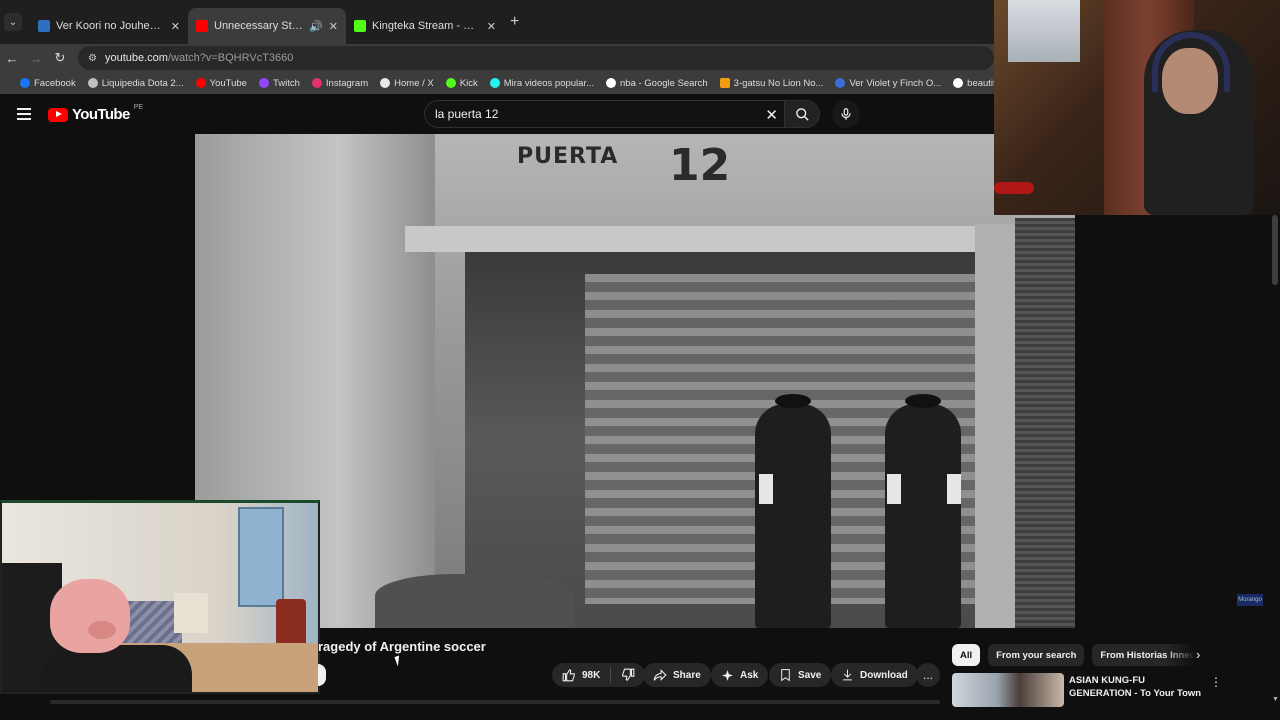 The image size is (1280, 720). Describe the element at coordinates (117, 668) in the screenshot. I see `cam-body` at that location.